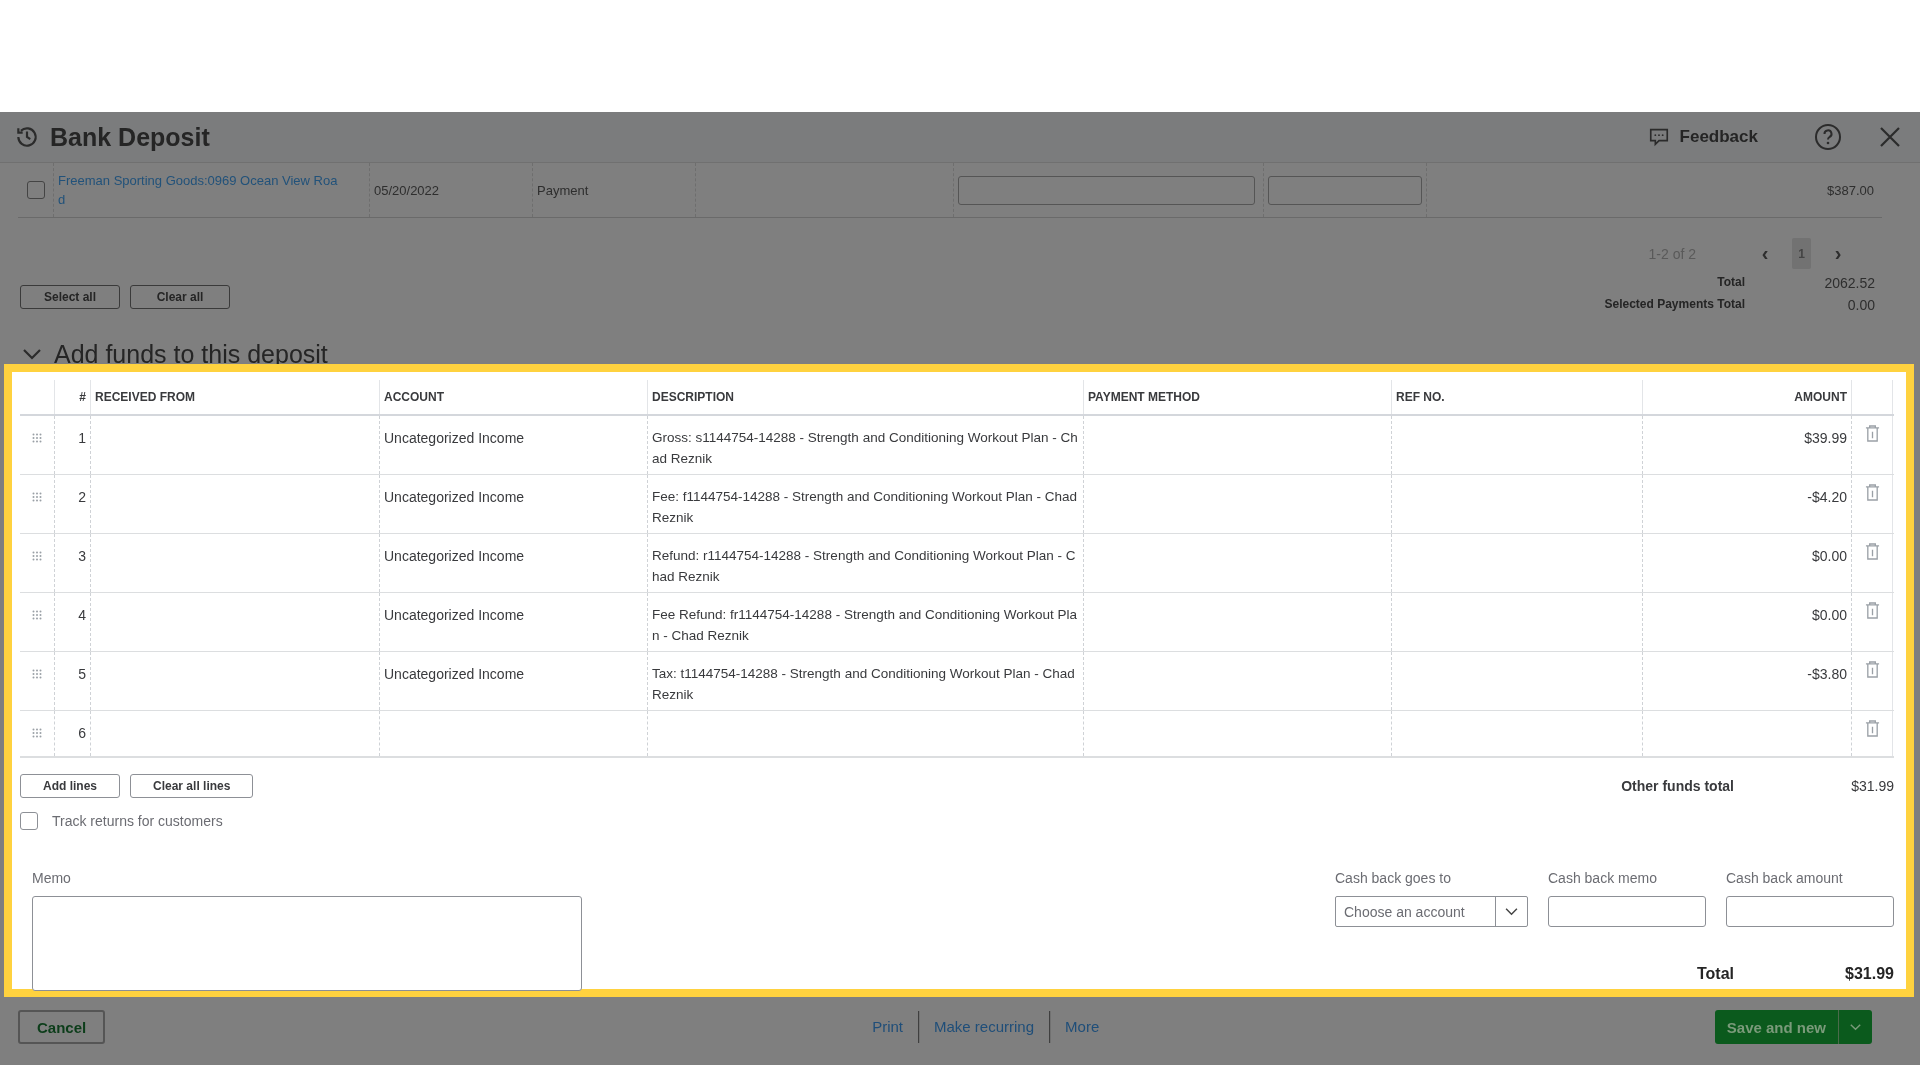 The width and height of the screenshot is (1920, 1080). I want to click on checkbox-label: Track returns for customers, so click(137, 821).